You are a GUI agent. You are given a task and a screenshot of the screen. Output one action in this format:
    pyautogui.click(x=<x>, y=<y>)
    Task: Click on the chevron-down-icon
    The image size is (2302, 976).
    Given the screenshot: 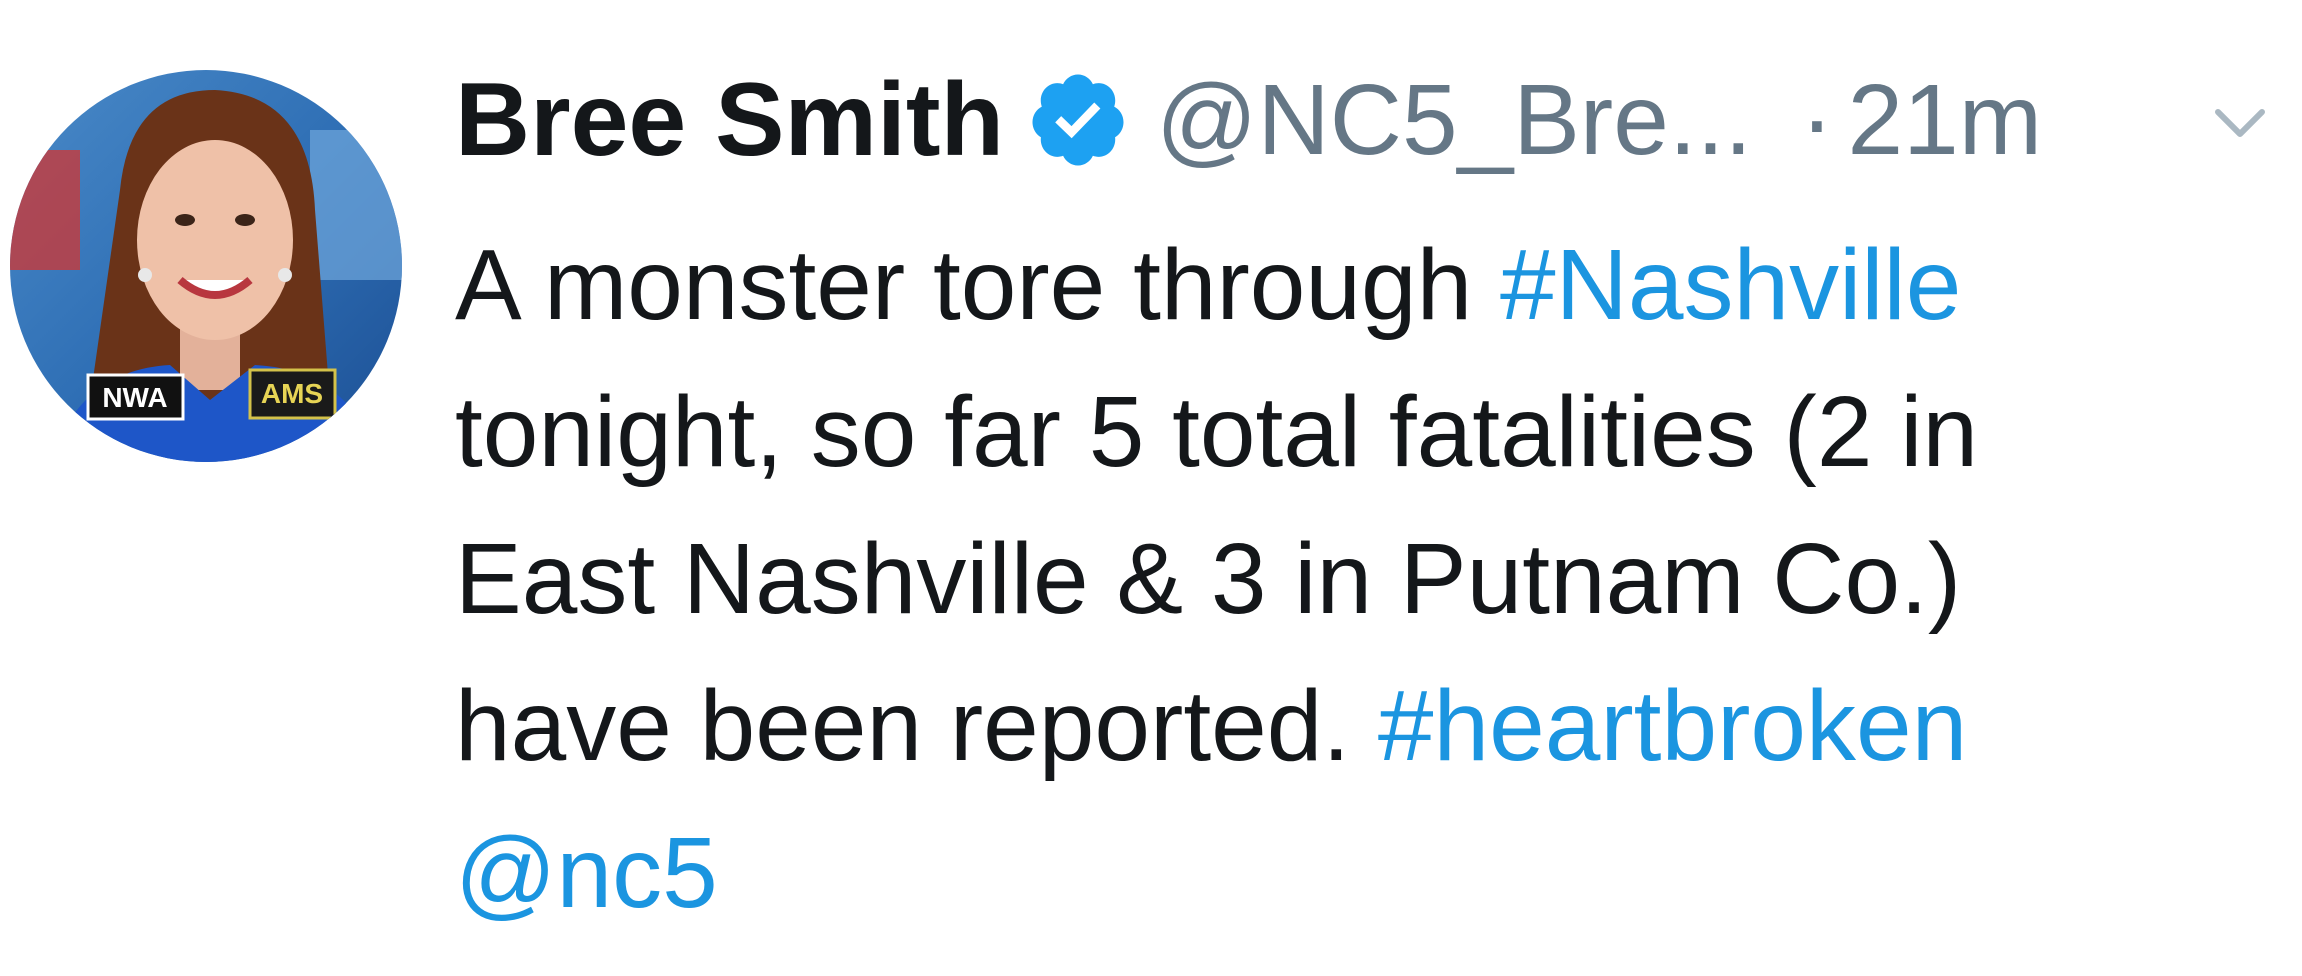 What is the action you would take?
    pyautogui.click(x=2240, y=122)
    